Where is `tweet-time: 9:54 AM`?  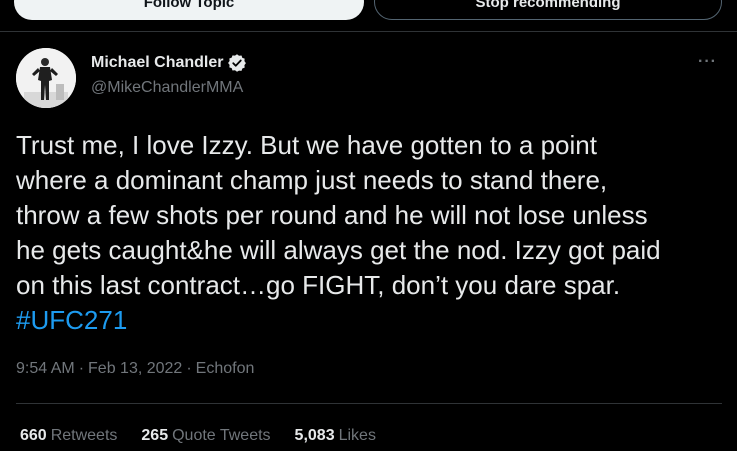 tweet-time: 9:54 AM is located at coordinates (45, 369).